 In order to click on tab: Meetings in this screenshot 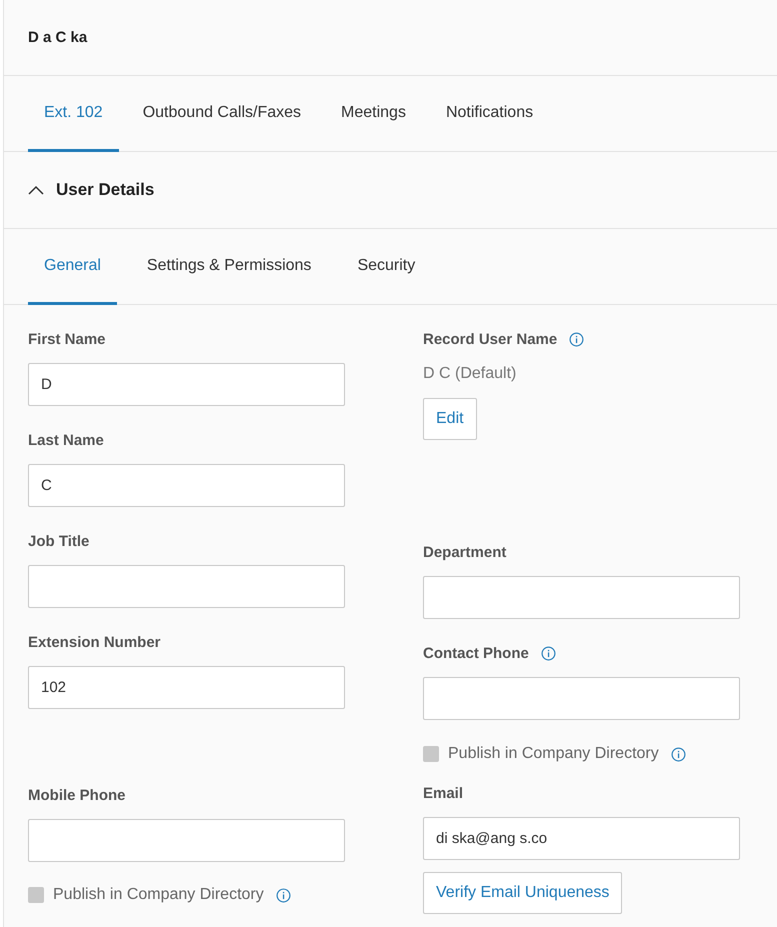, I will do `click(373, 114)`.